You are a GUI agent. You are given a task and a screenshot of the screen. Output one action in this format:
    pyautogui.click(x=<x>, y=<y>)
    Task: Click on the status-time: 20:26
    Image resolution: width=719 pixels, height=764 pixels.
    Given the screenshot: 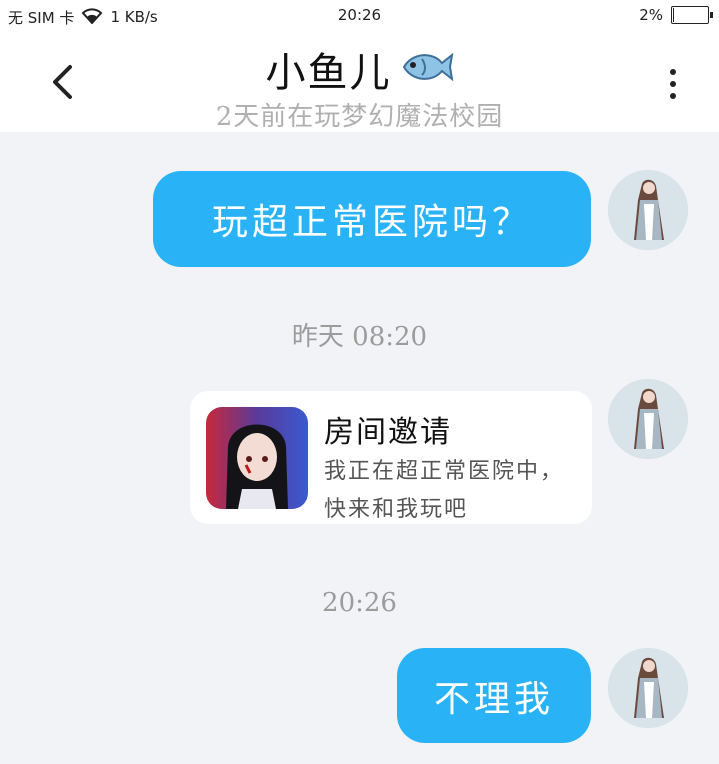 What is the action you would take?
    pyautogui.click(x=359, y=15)
    